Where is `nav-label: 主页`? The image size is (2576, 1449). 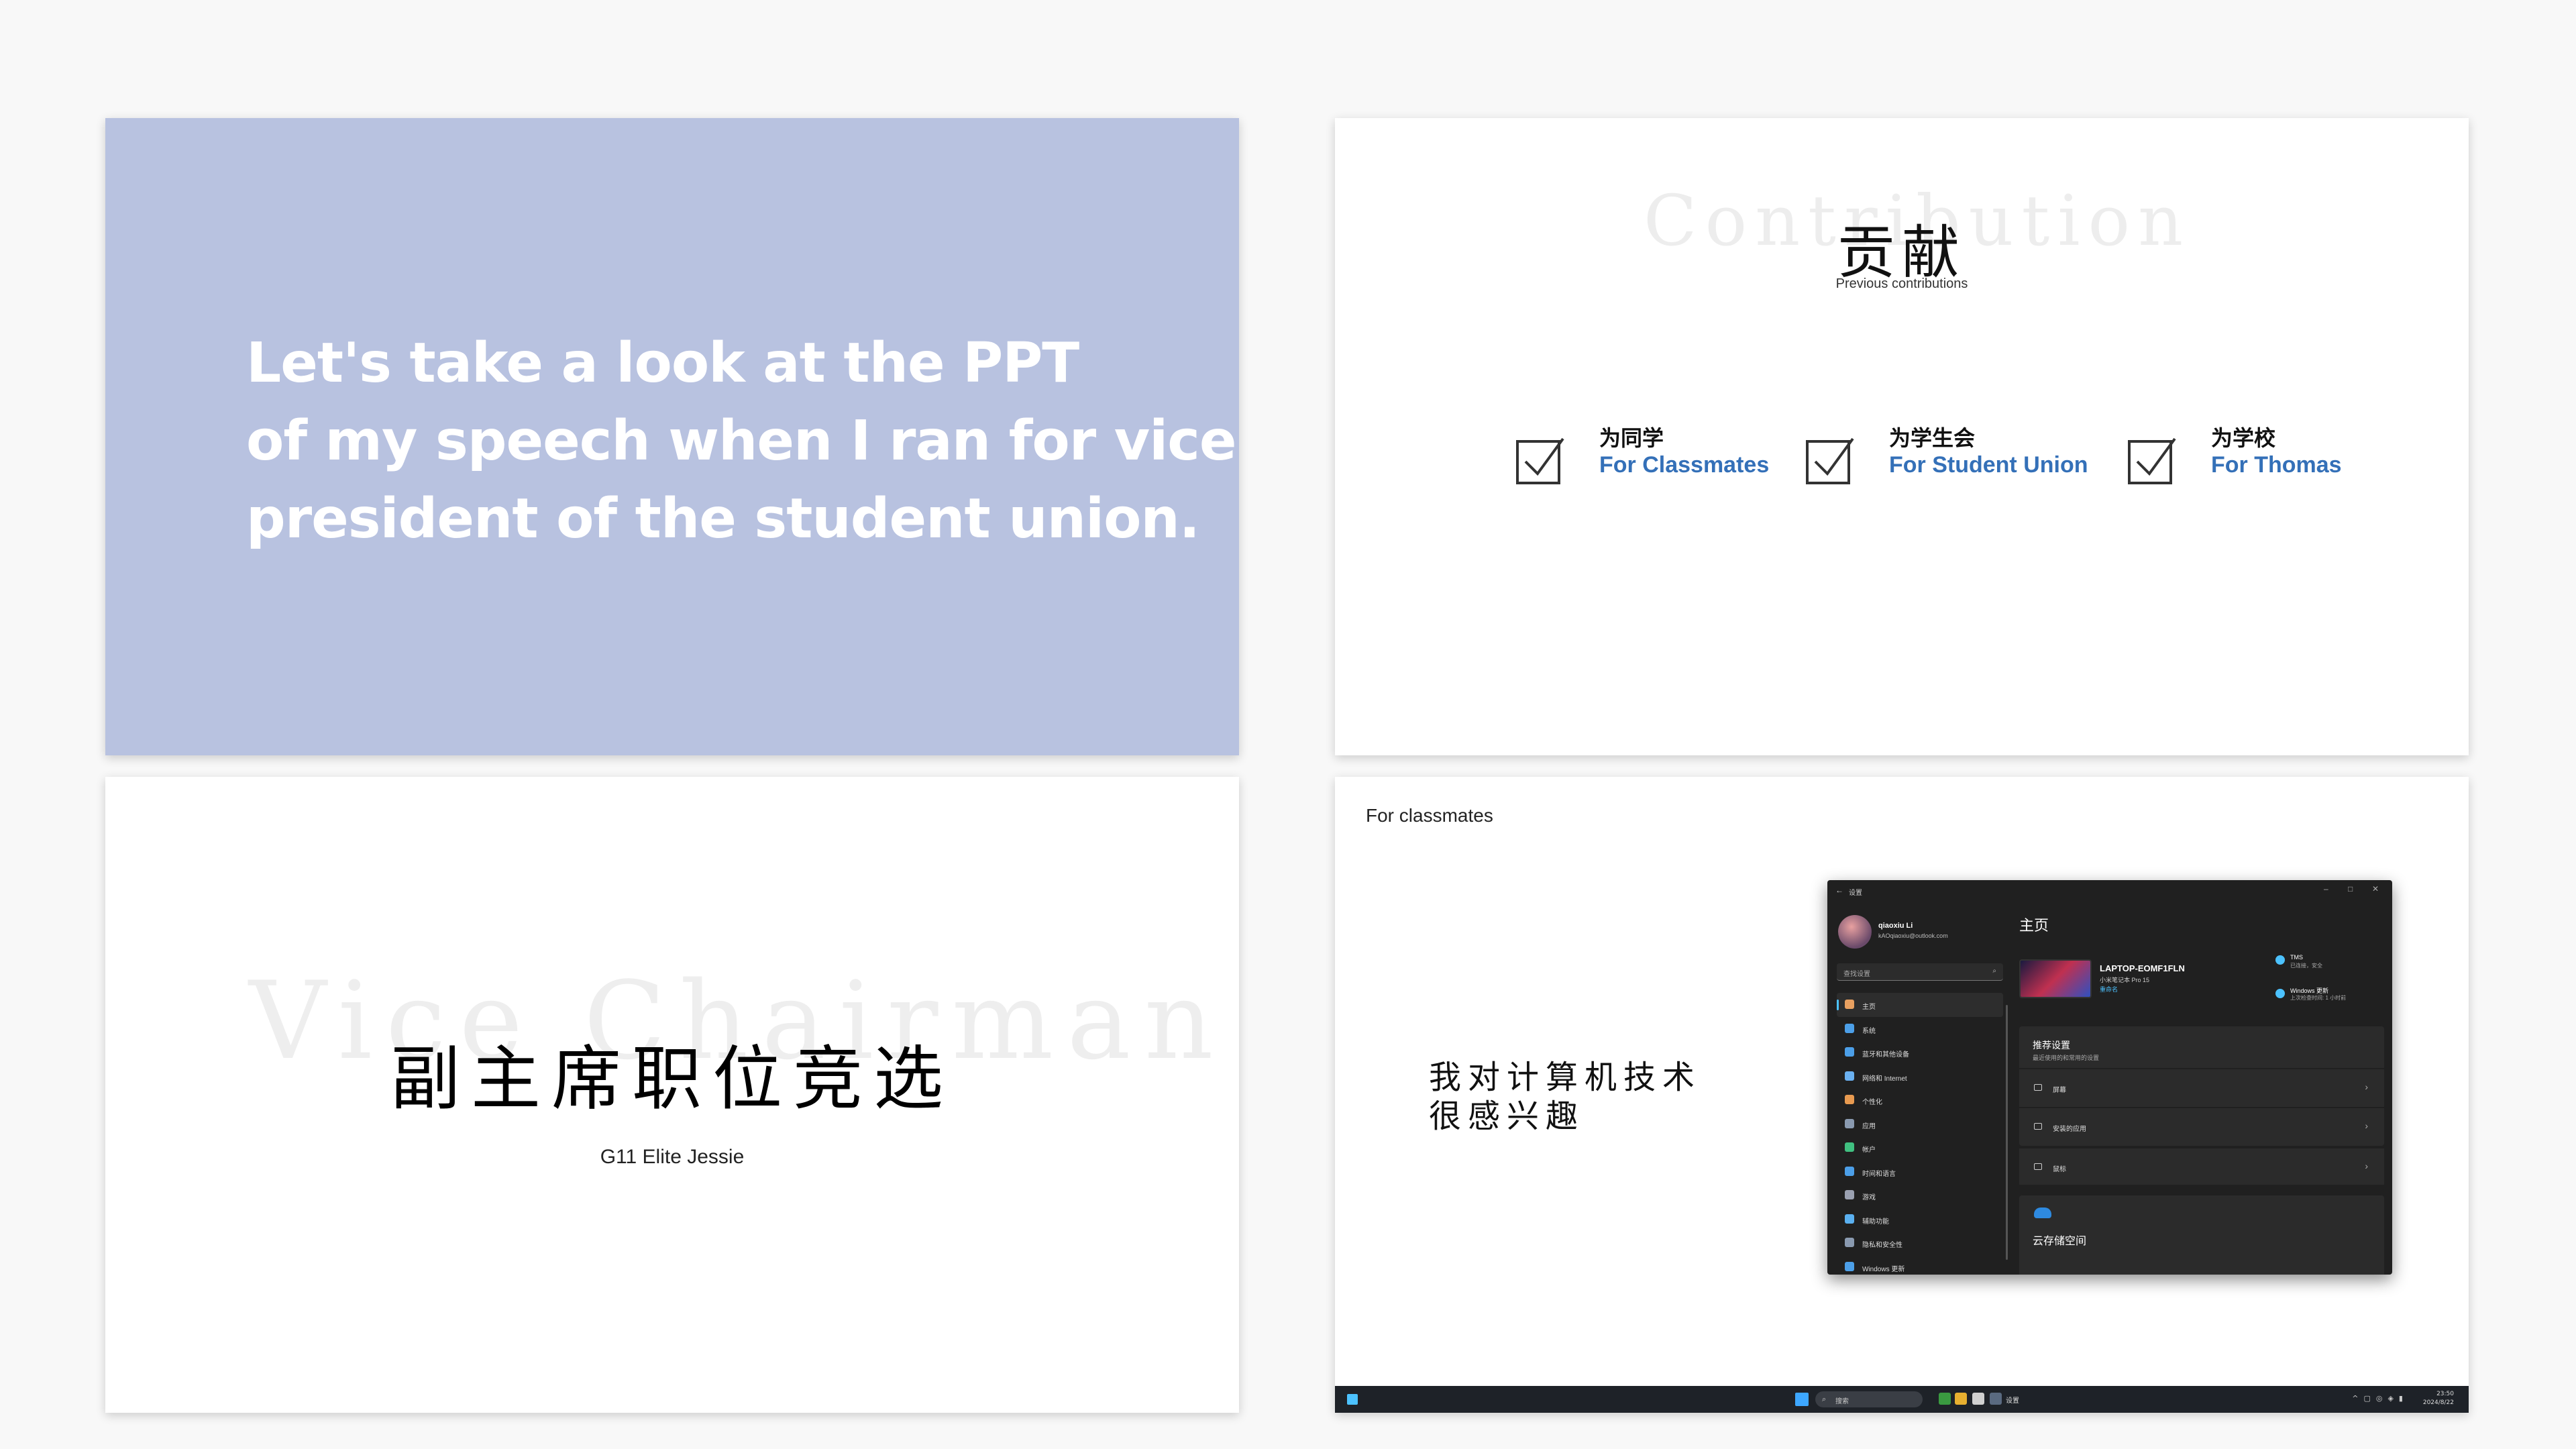
nav-label: 主页 is located at coordinates (1869, 1007).